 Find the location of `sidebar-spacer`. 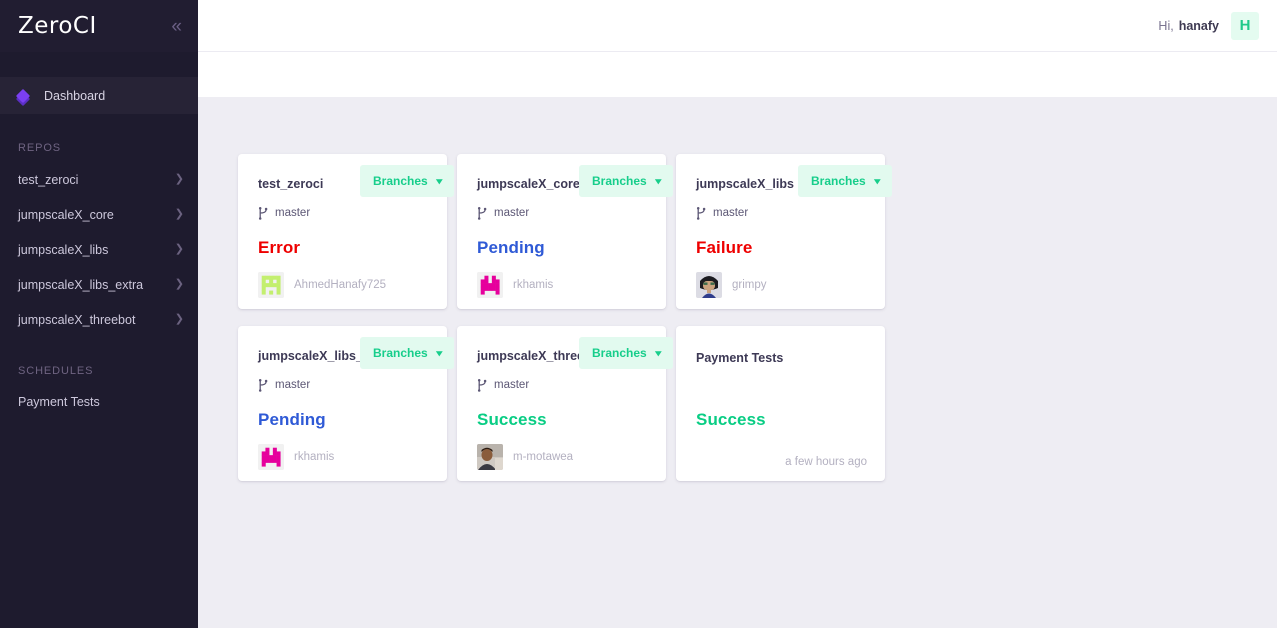

sidebar-spacer is located at coordinates (99, 64).